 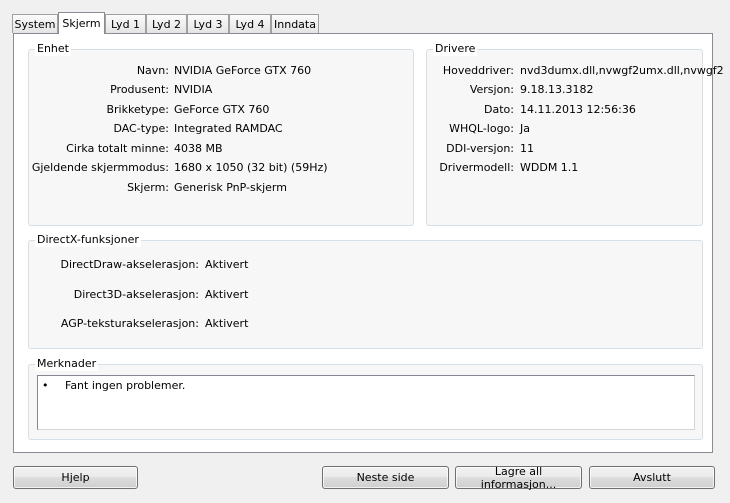 What do you see at coordinates (100, 167) in the screenshot?
I see `device-row-label: Gjeldende skjermmodus:` at bounding box center [100, 167].